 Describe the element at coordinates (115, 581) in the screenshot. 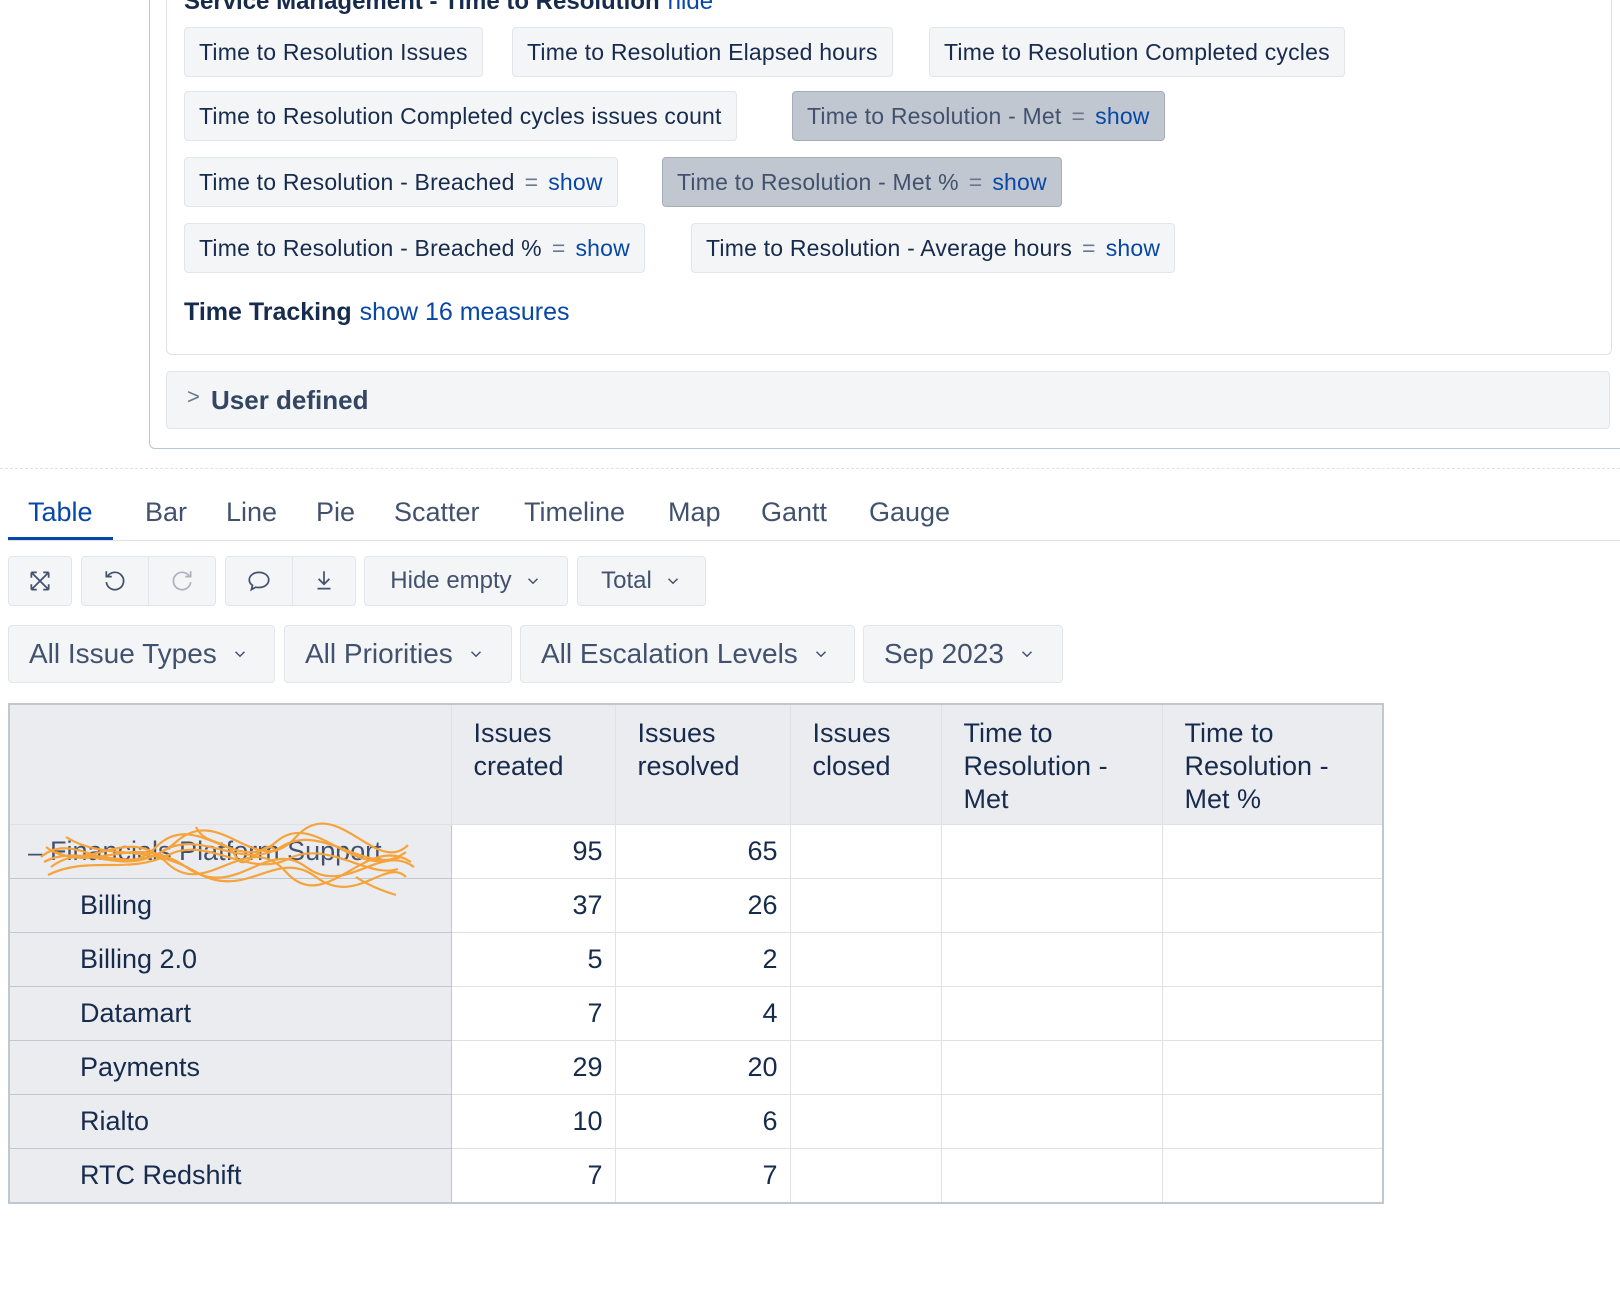

I see `undo-button` at that location.